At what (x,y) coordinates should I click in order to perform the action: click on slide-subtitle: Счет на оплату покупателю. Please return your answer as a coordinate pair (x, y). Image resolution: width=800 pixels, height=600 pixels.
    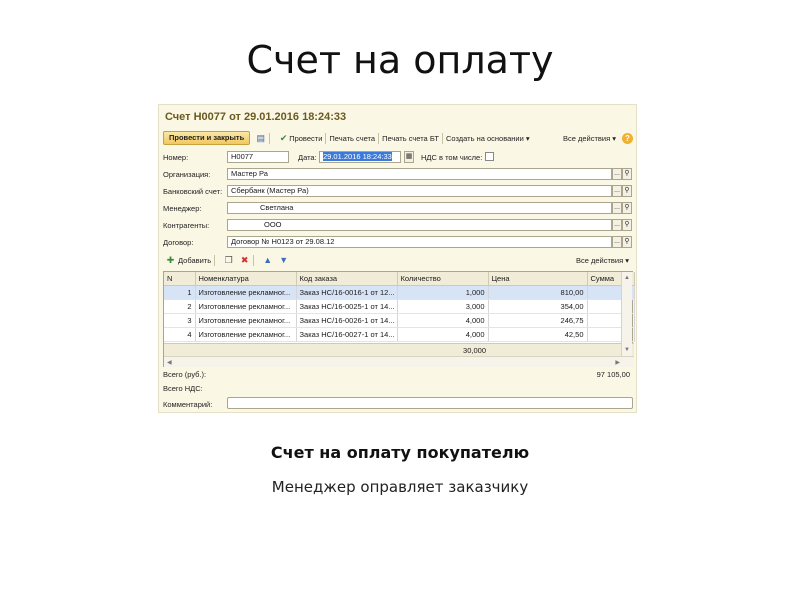
    Looking at the image, I should click on (400, 452).